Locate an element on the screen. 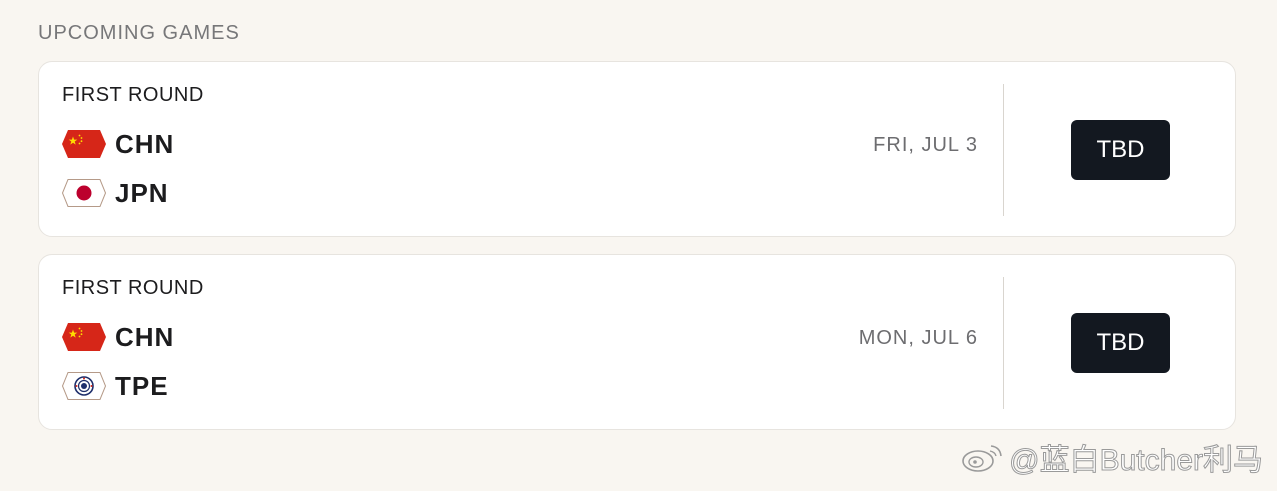  watermark: @蓝白Butcher利马 is located at coordinates (1112, 457).